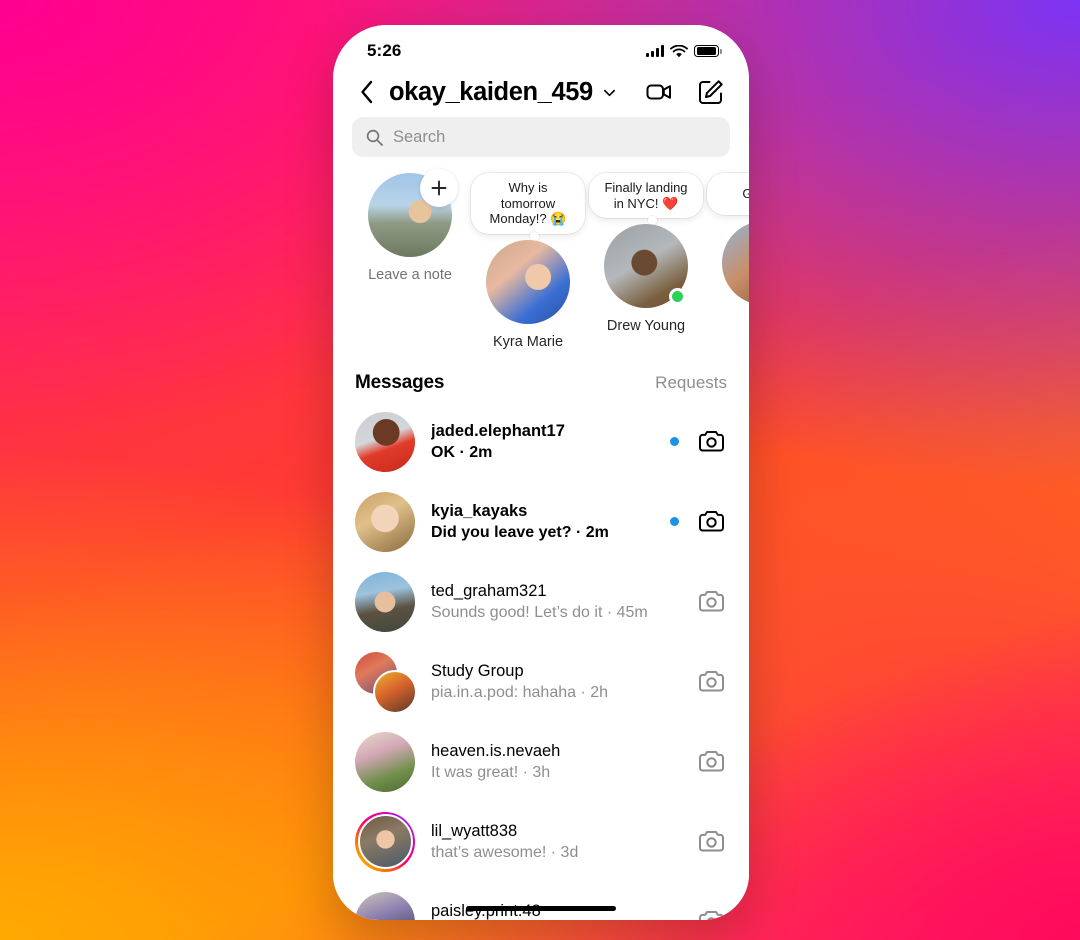 The image size is (1080, 940). I want to click on conversation-username: lil_wyatt838, so click(474, 830).